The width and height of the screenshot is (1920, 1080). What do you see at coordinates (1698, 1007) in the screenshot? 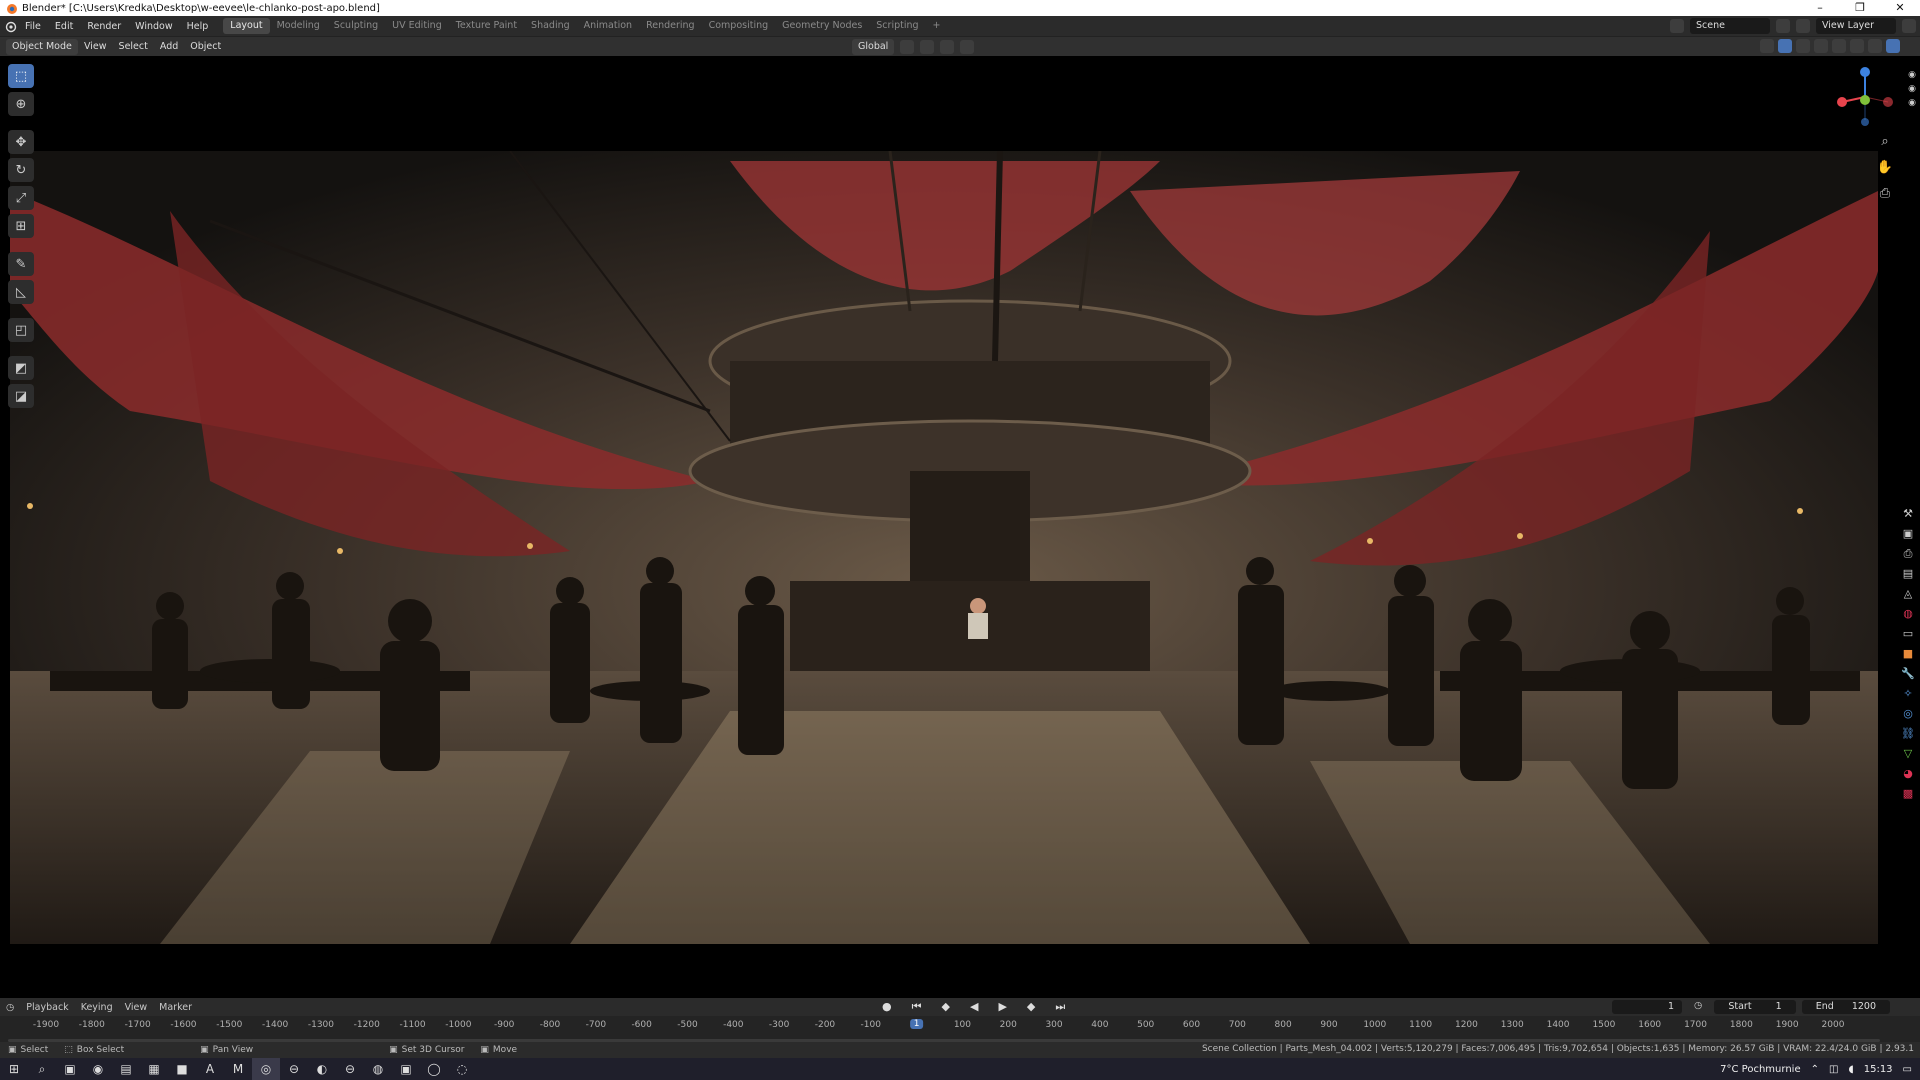
I see `stopwatch-icon: ◷` at bounding box center [1698, 1007].